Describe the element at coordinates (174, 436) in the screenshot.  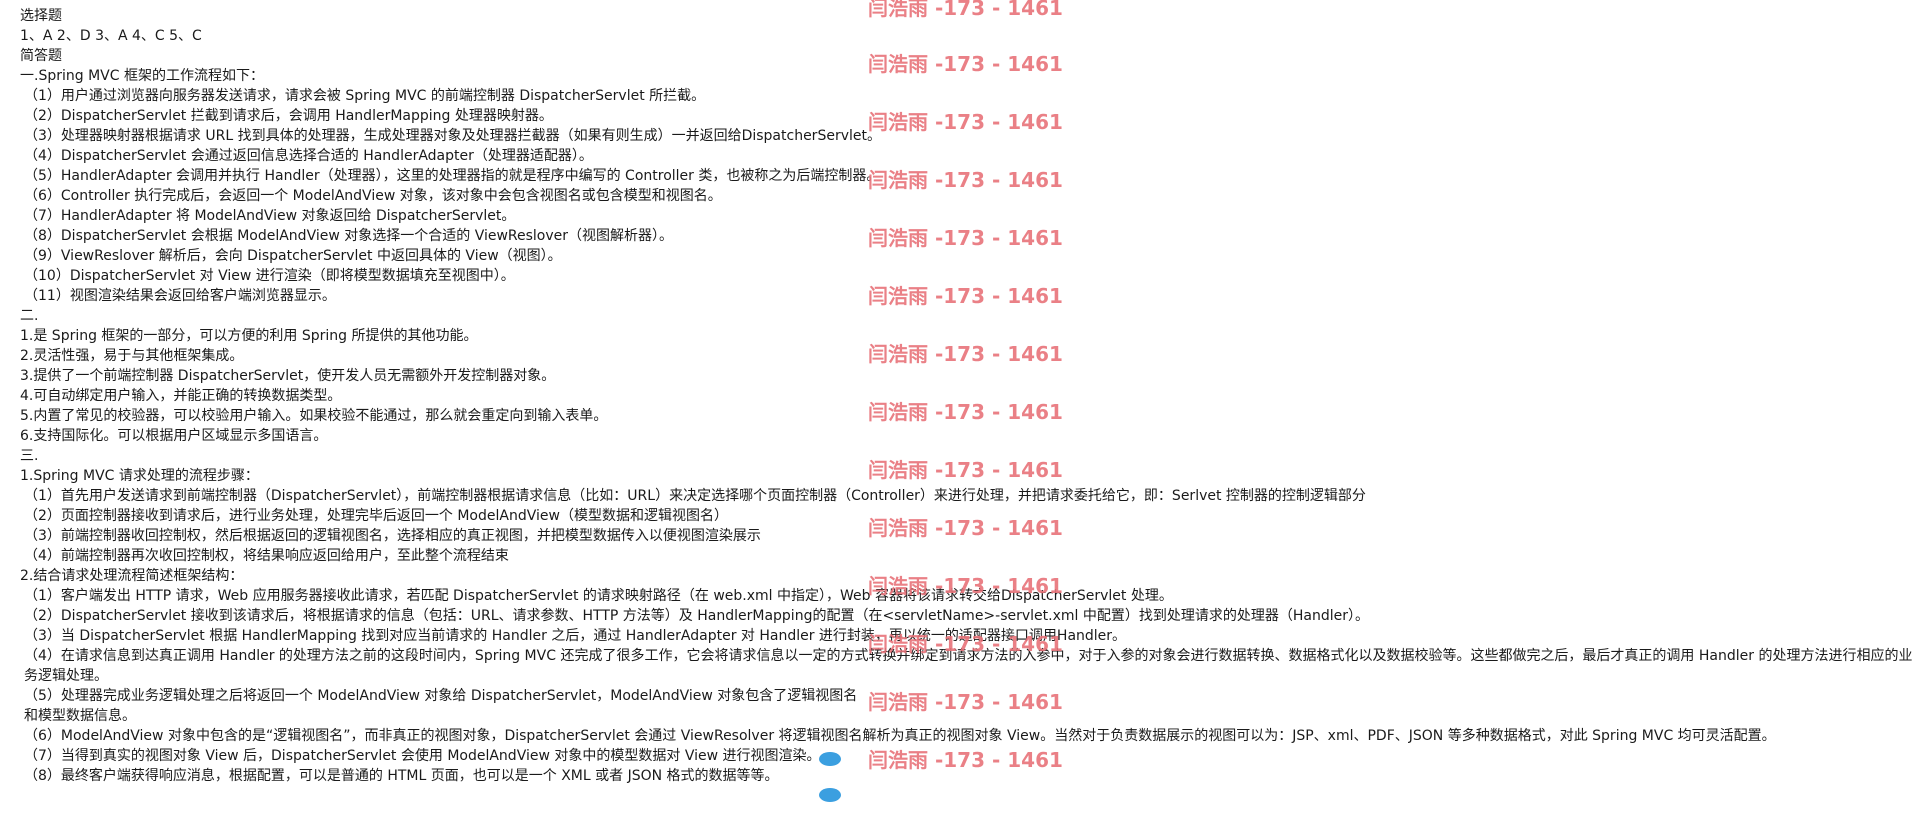
I see `text-line: 6.支持国际化。可以根据用户区域显示多国语言。` at that location.